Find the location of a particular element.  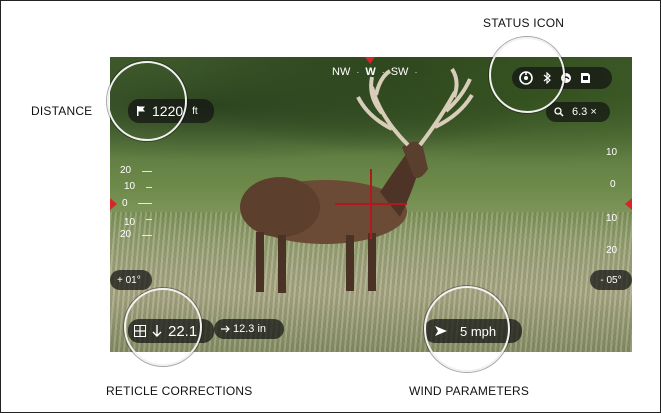

cant-right-value: - 05° is located at coordinates (611, 280).